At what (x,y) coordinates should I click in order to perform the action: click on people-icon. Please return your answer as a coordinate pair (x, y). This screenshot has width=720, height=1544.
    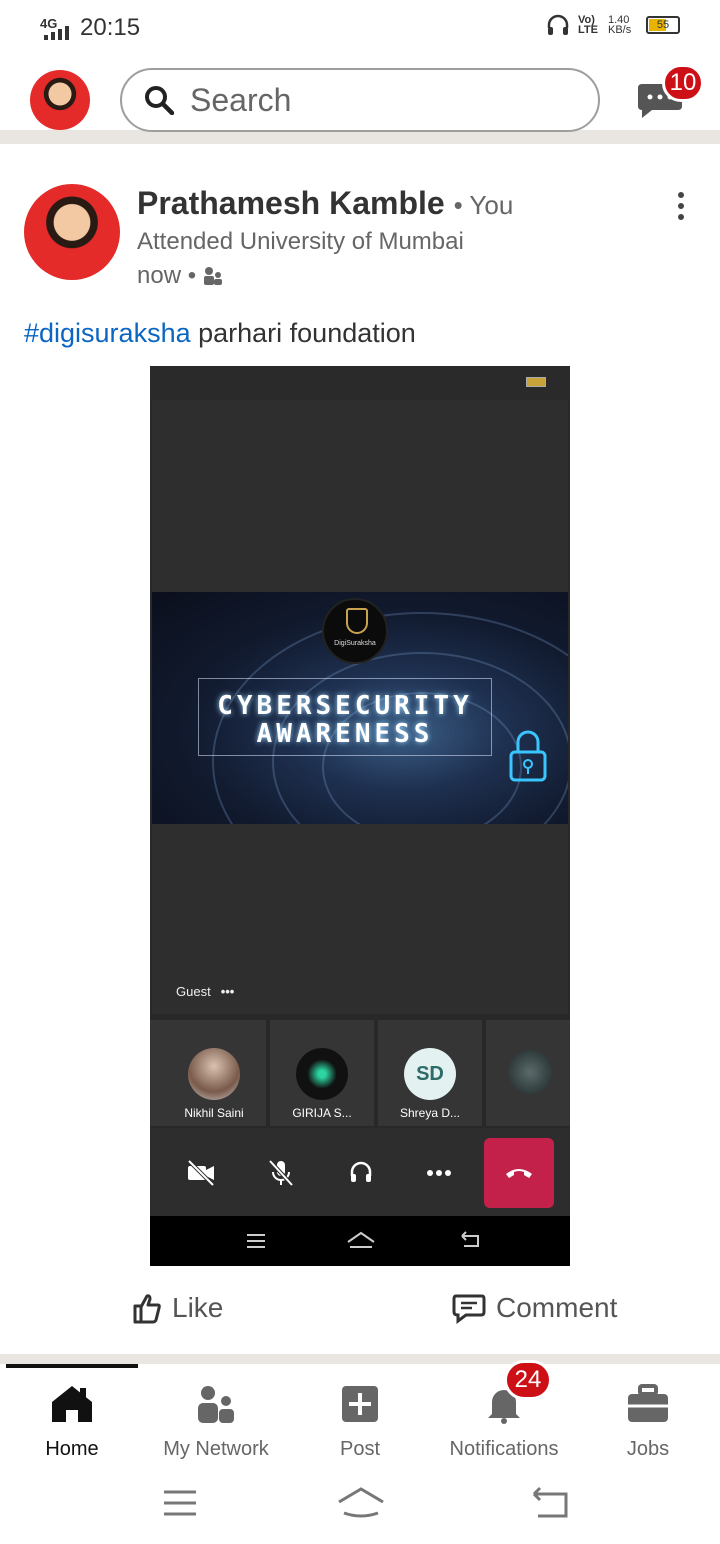
    Looking at the image, I should click on (216, 1404).